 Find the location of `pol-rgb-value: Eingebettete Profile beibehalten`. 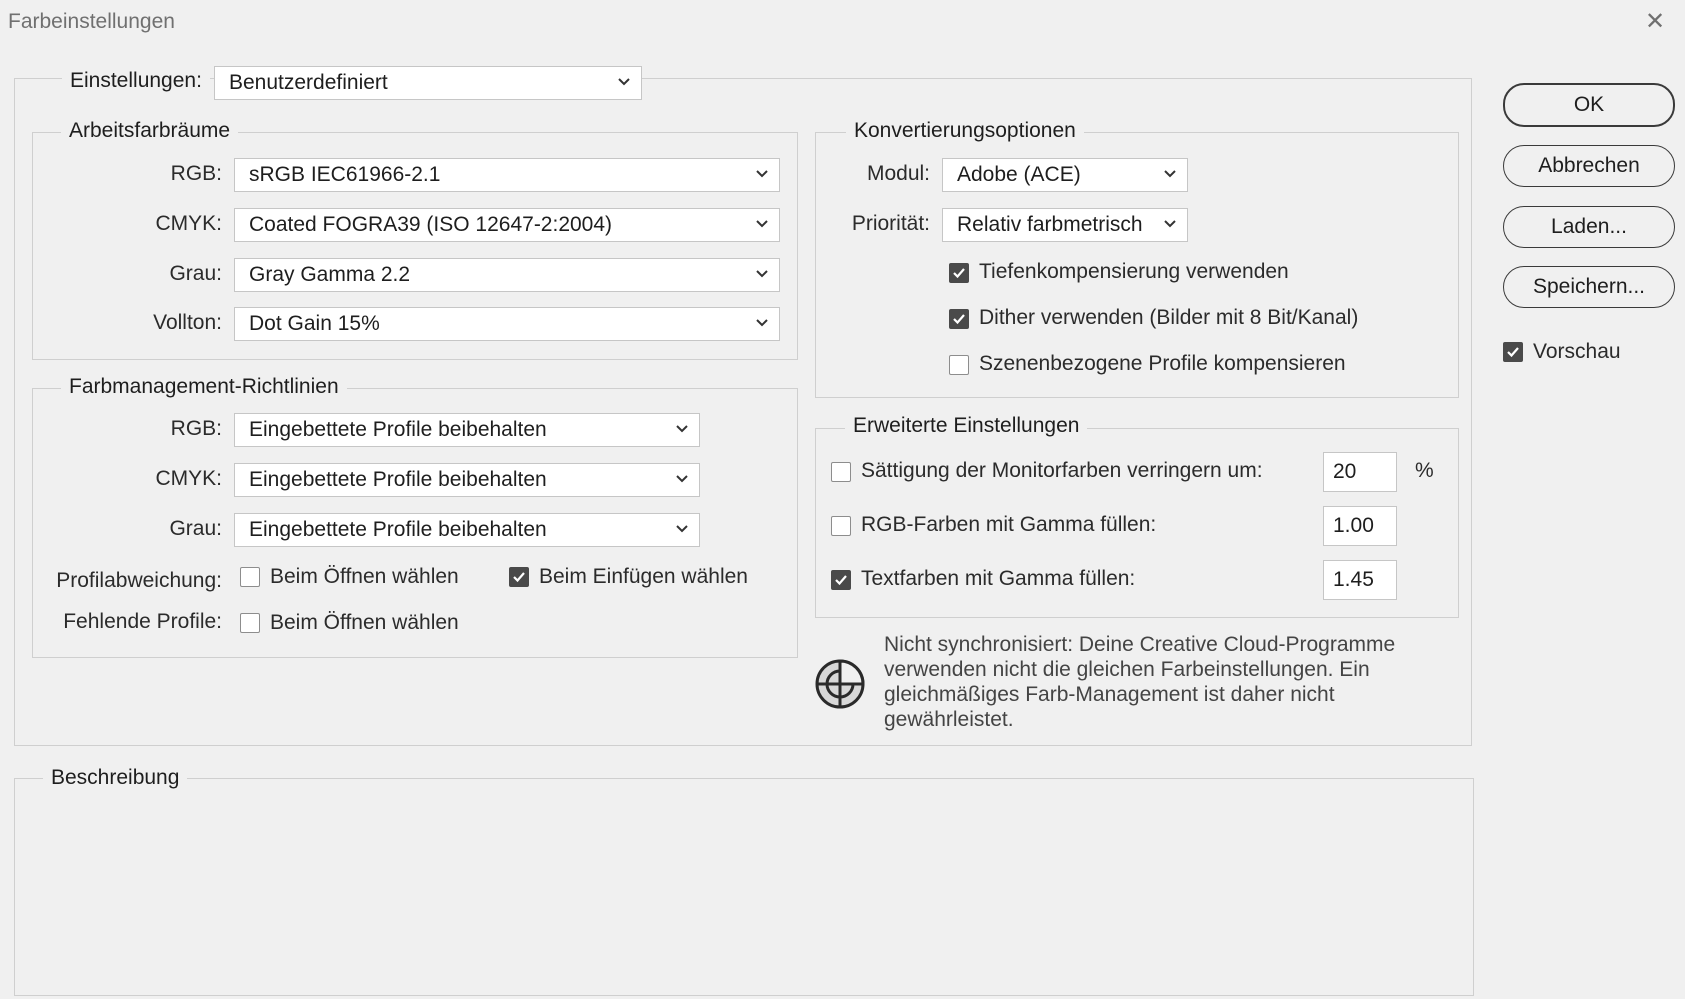

pol-rgb-value: Eingebettete Profile beibehalten is located at coordinates (398, 429).